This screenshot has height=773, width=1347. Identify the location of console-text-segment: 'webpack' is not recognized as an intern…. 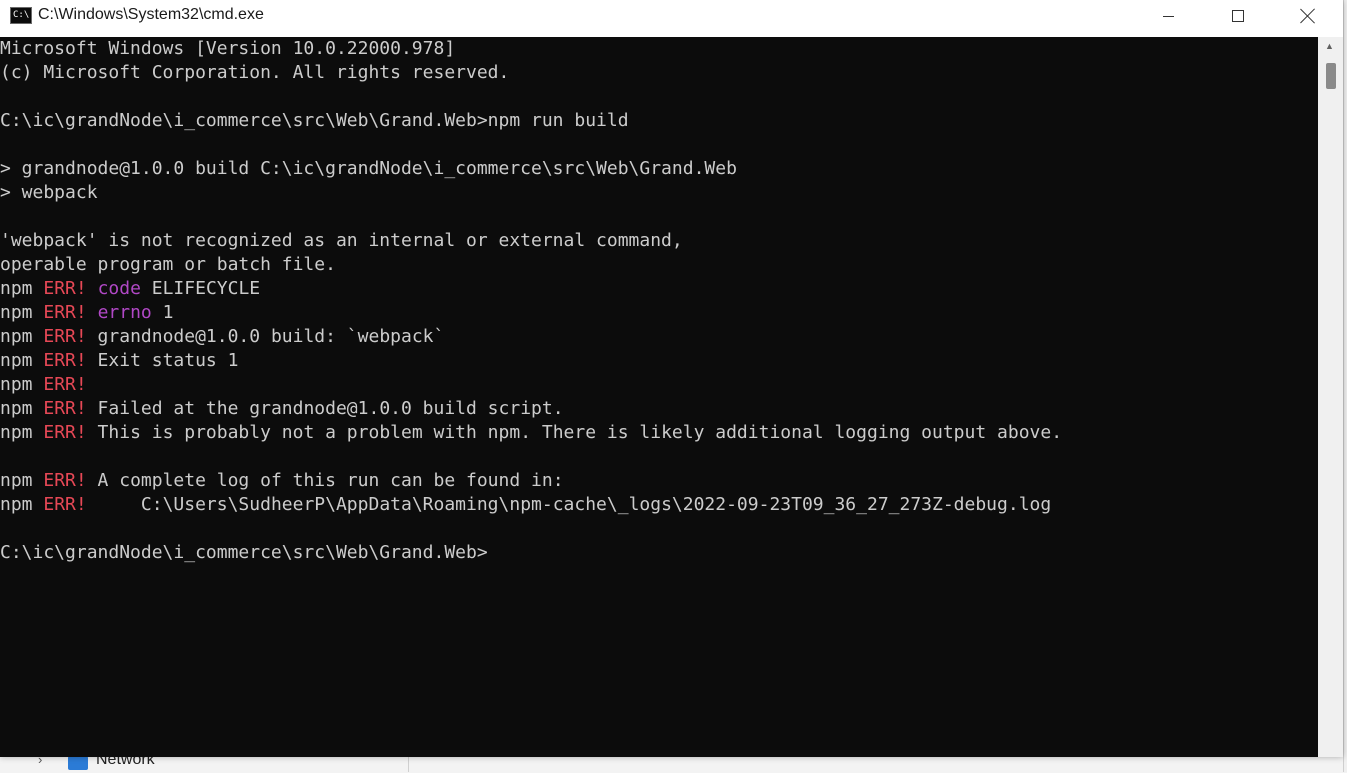
(341, 240).